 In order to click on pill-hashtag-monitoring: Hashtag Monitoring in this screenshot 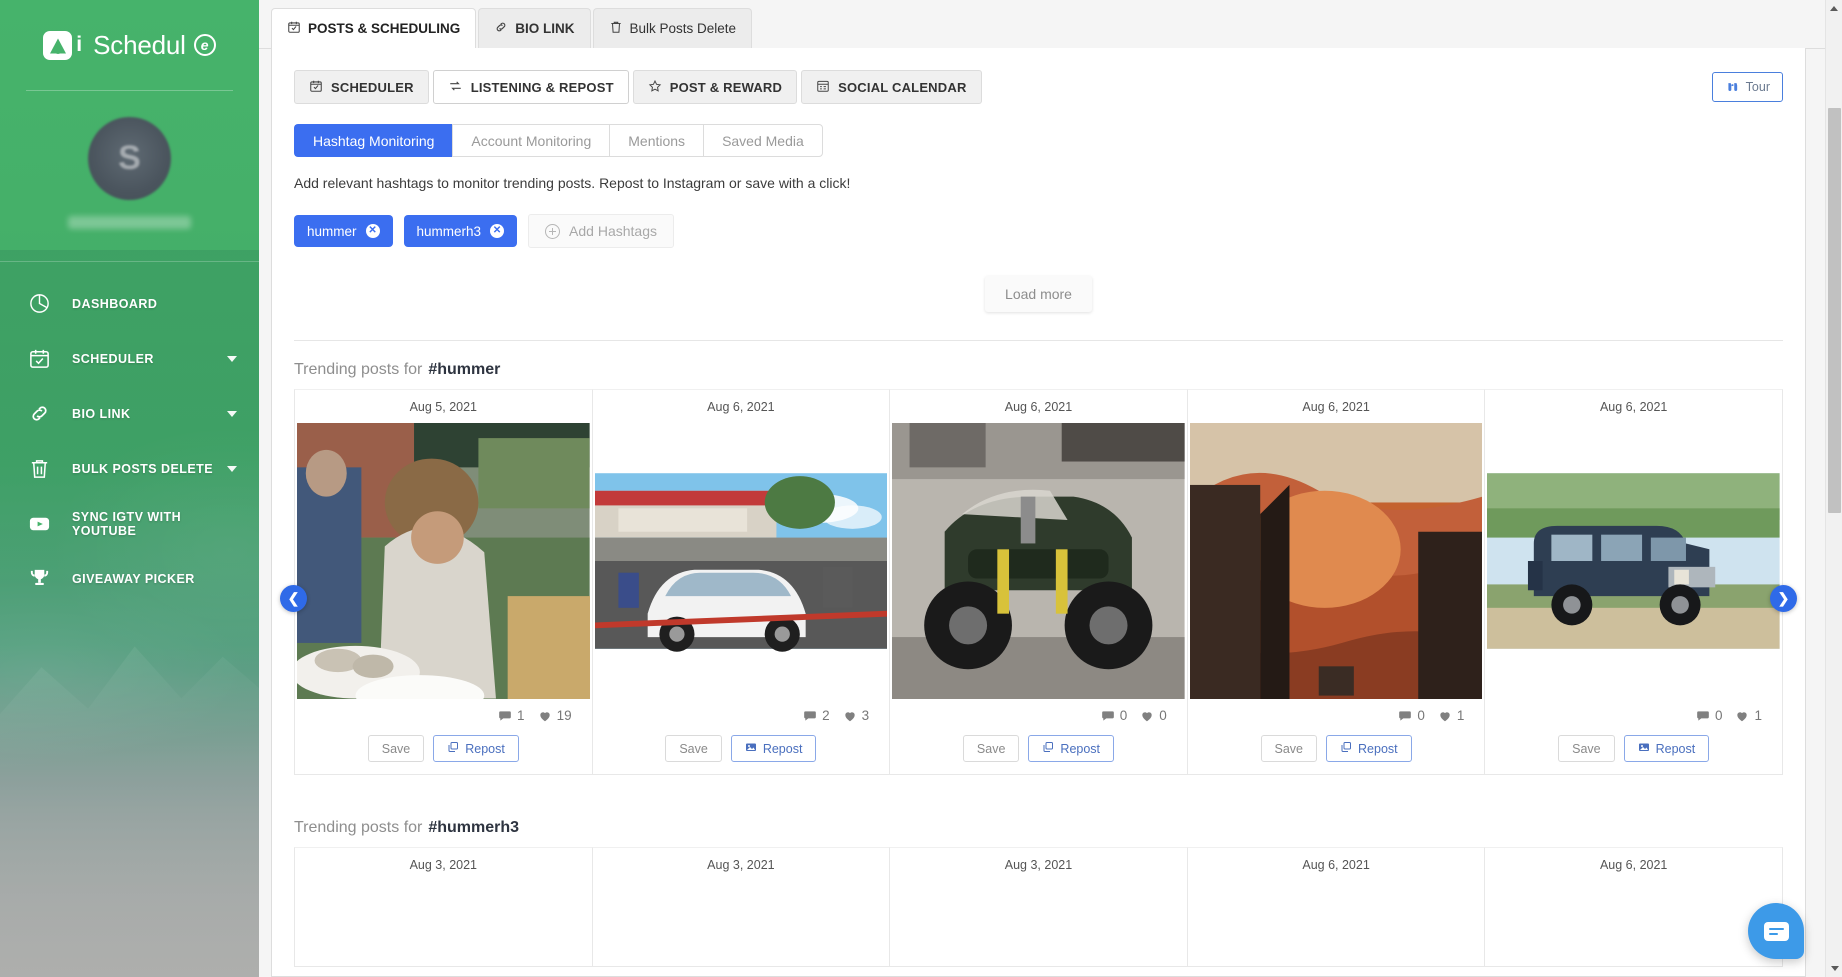, I will do `click(373, 140)`.